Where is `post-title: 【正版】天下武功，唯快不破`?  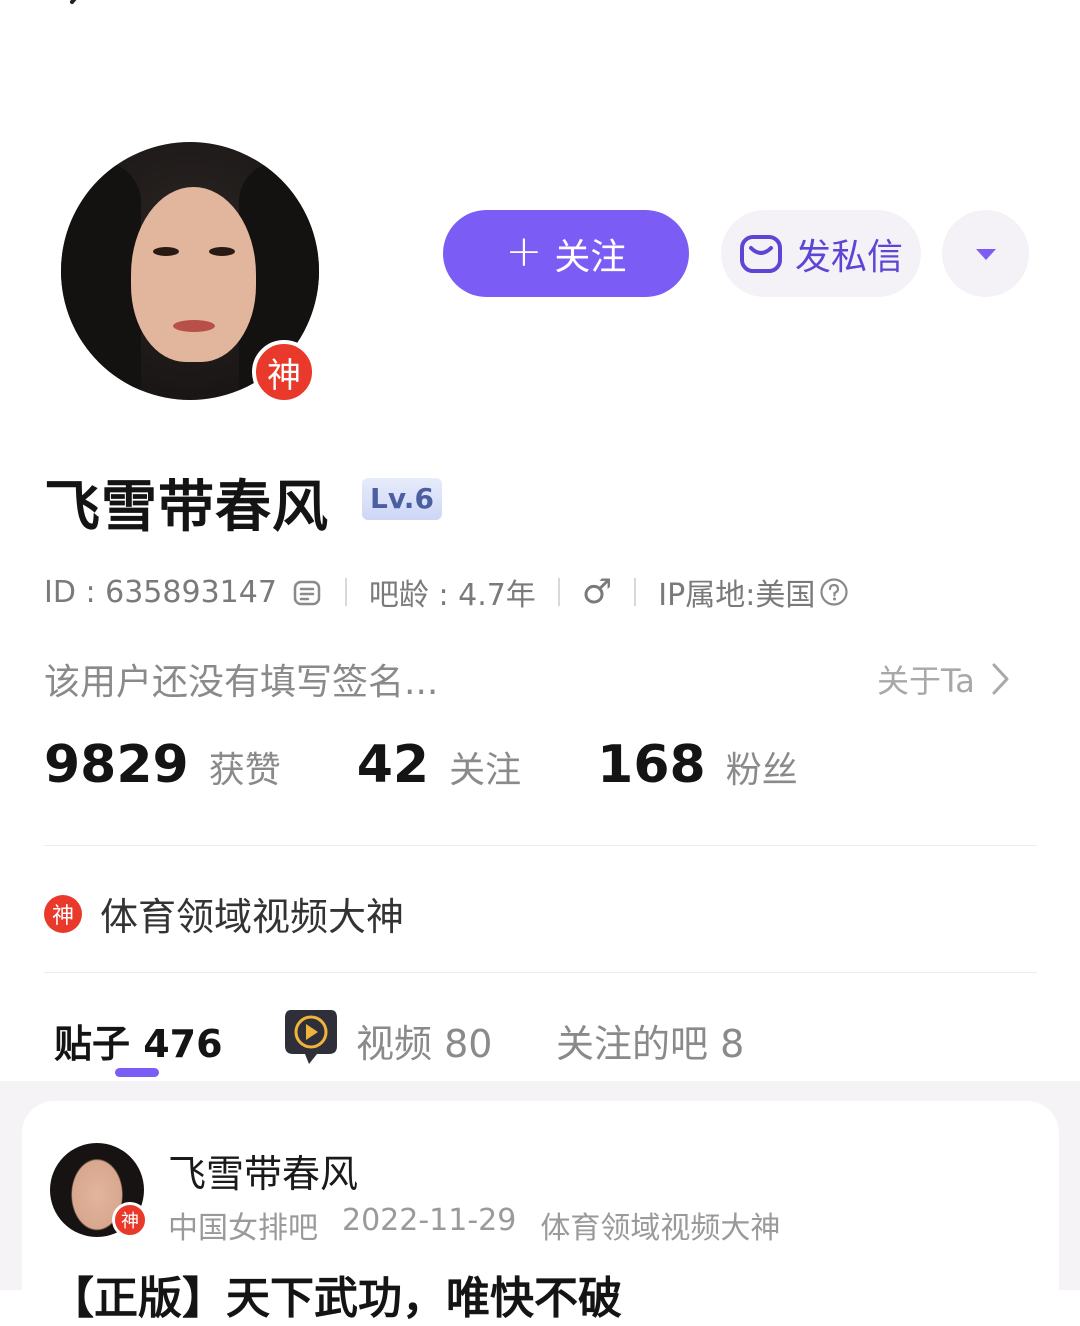
post-title: 【正版】天下武功，唯快不破 is located at coordinates (336, 1294).